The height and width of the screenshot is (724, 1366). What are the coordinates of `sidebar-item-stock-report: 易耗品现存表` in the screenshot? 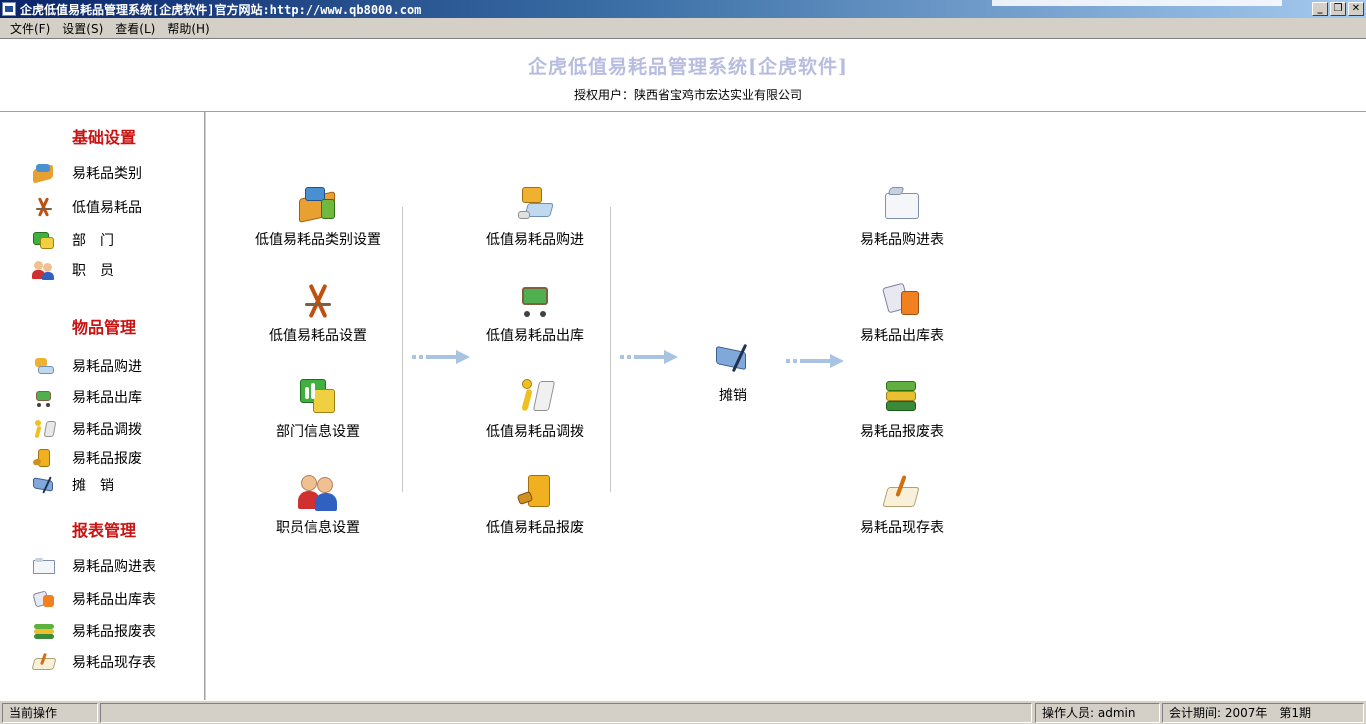 It's located at (93, 662).